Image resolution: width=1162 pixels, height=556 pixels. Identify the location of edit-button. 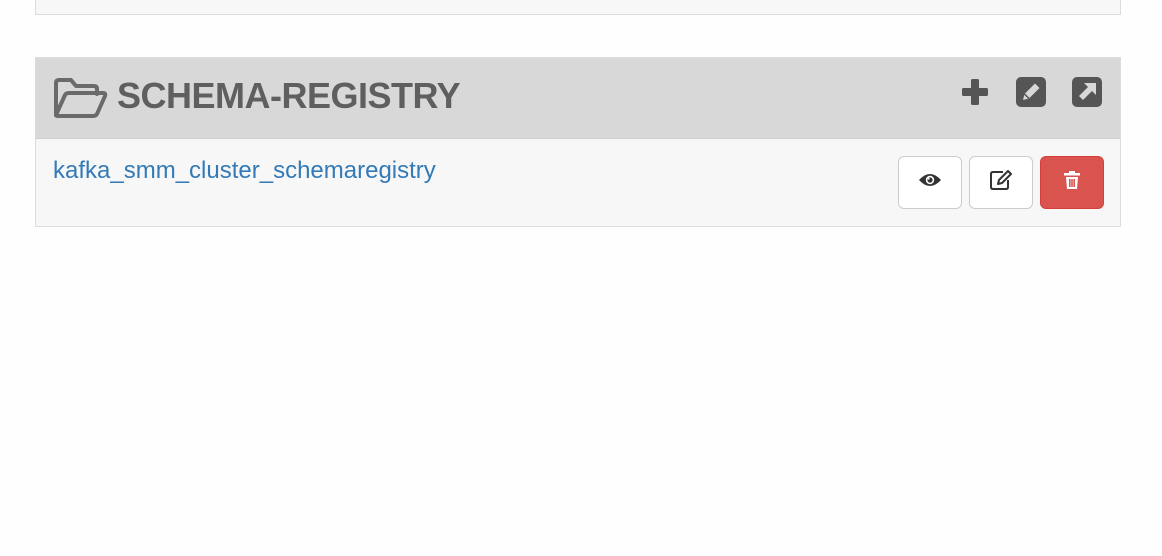
(1001, 182).